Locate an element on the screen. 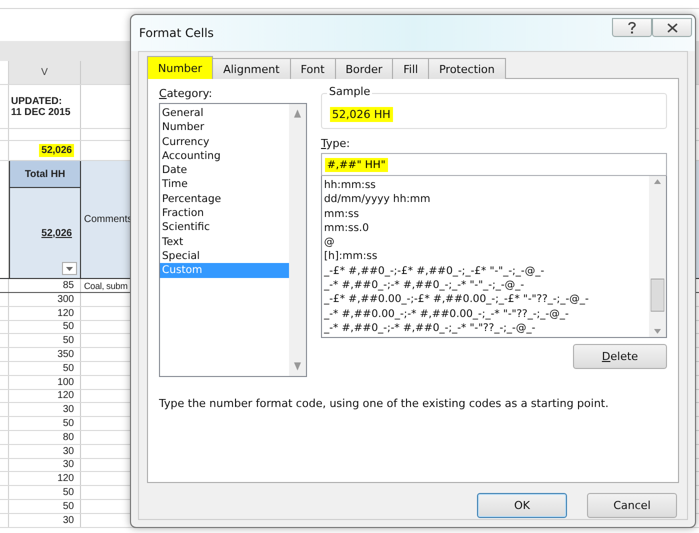  format-item: mm:ss is located at coordinates (485, 213).